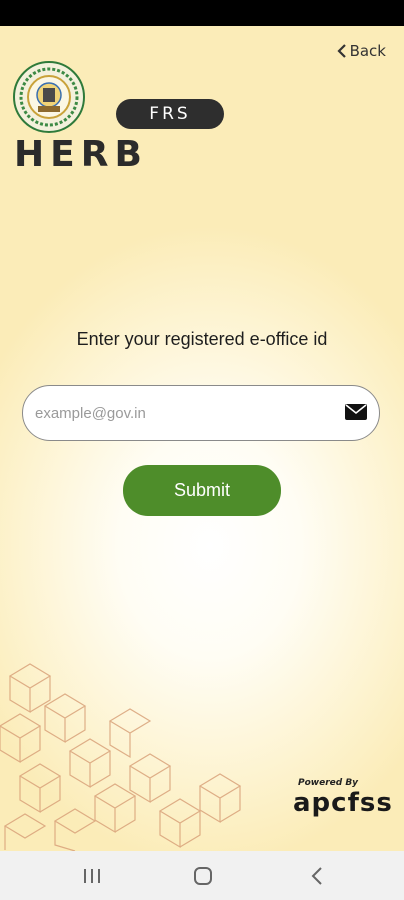  Describe the element at coordinates (202, 13) in the screenshot. I see `status-bar` at that location.